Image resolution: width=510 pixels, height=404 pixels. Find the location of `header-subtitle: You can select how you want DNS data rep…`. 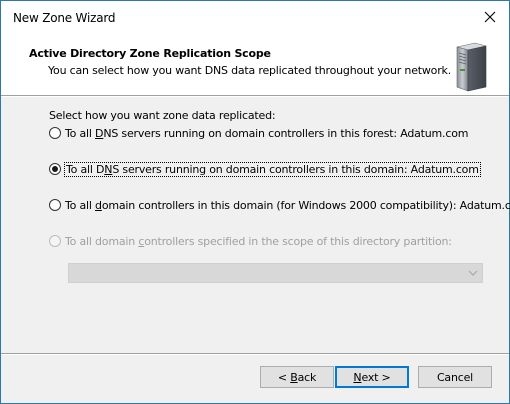

header-subtitle: You can select how you want DNS data rep… is located at coordinates (249, 70).